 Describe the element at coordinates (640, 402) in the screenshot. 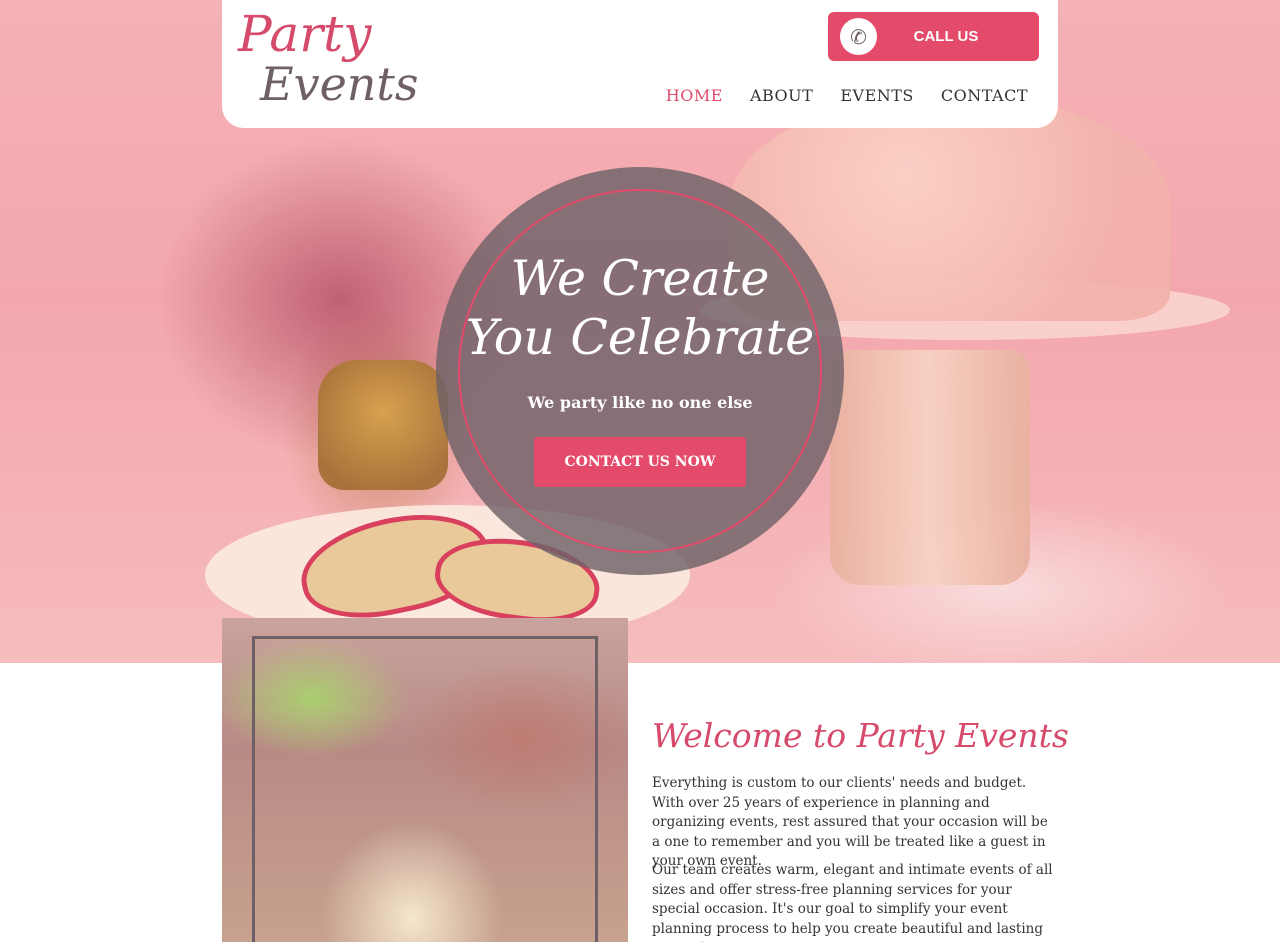

I see `hero-subtitle: We party like no one else` at that location.